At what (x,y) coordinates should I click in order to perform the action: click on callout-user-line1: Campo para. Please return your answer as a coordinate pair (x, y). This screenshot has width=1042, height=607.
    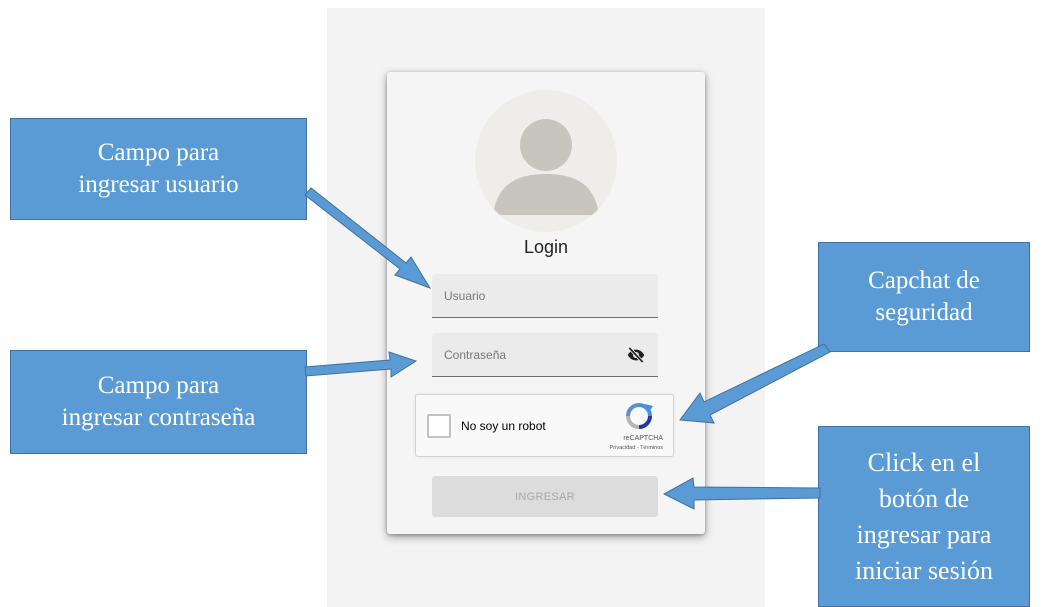
    Looking at the image, I should click on (158, 152).